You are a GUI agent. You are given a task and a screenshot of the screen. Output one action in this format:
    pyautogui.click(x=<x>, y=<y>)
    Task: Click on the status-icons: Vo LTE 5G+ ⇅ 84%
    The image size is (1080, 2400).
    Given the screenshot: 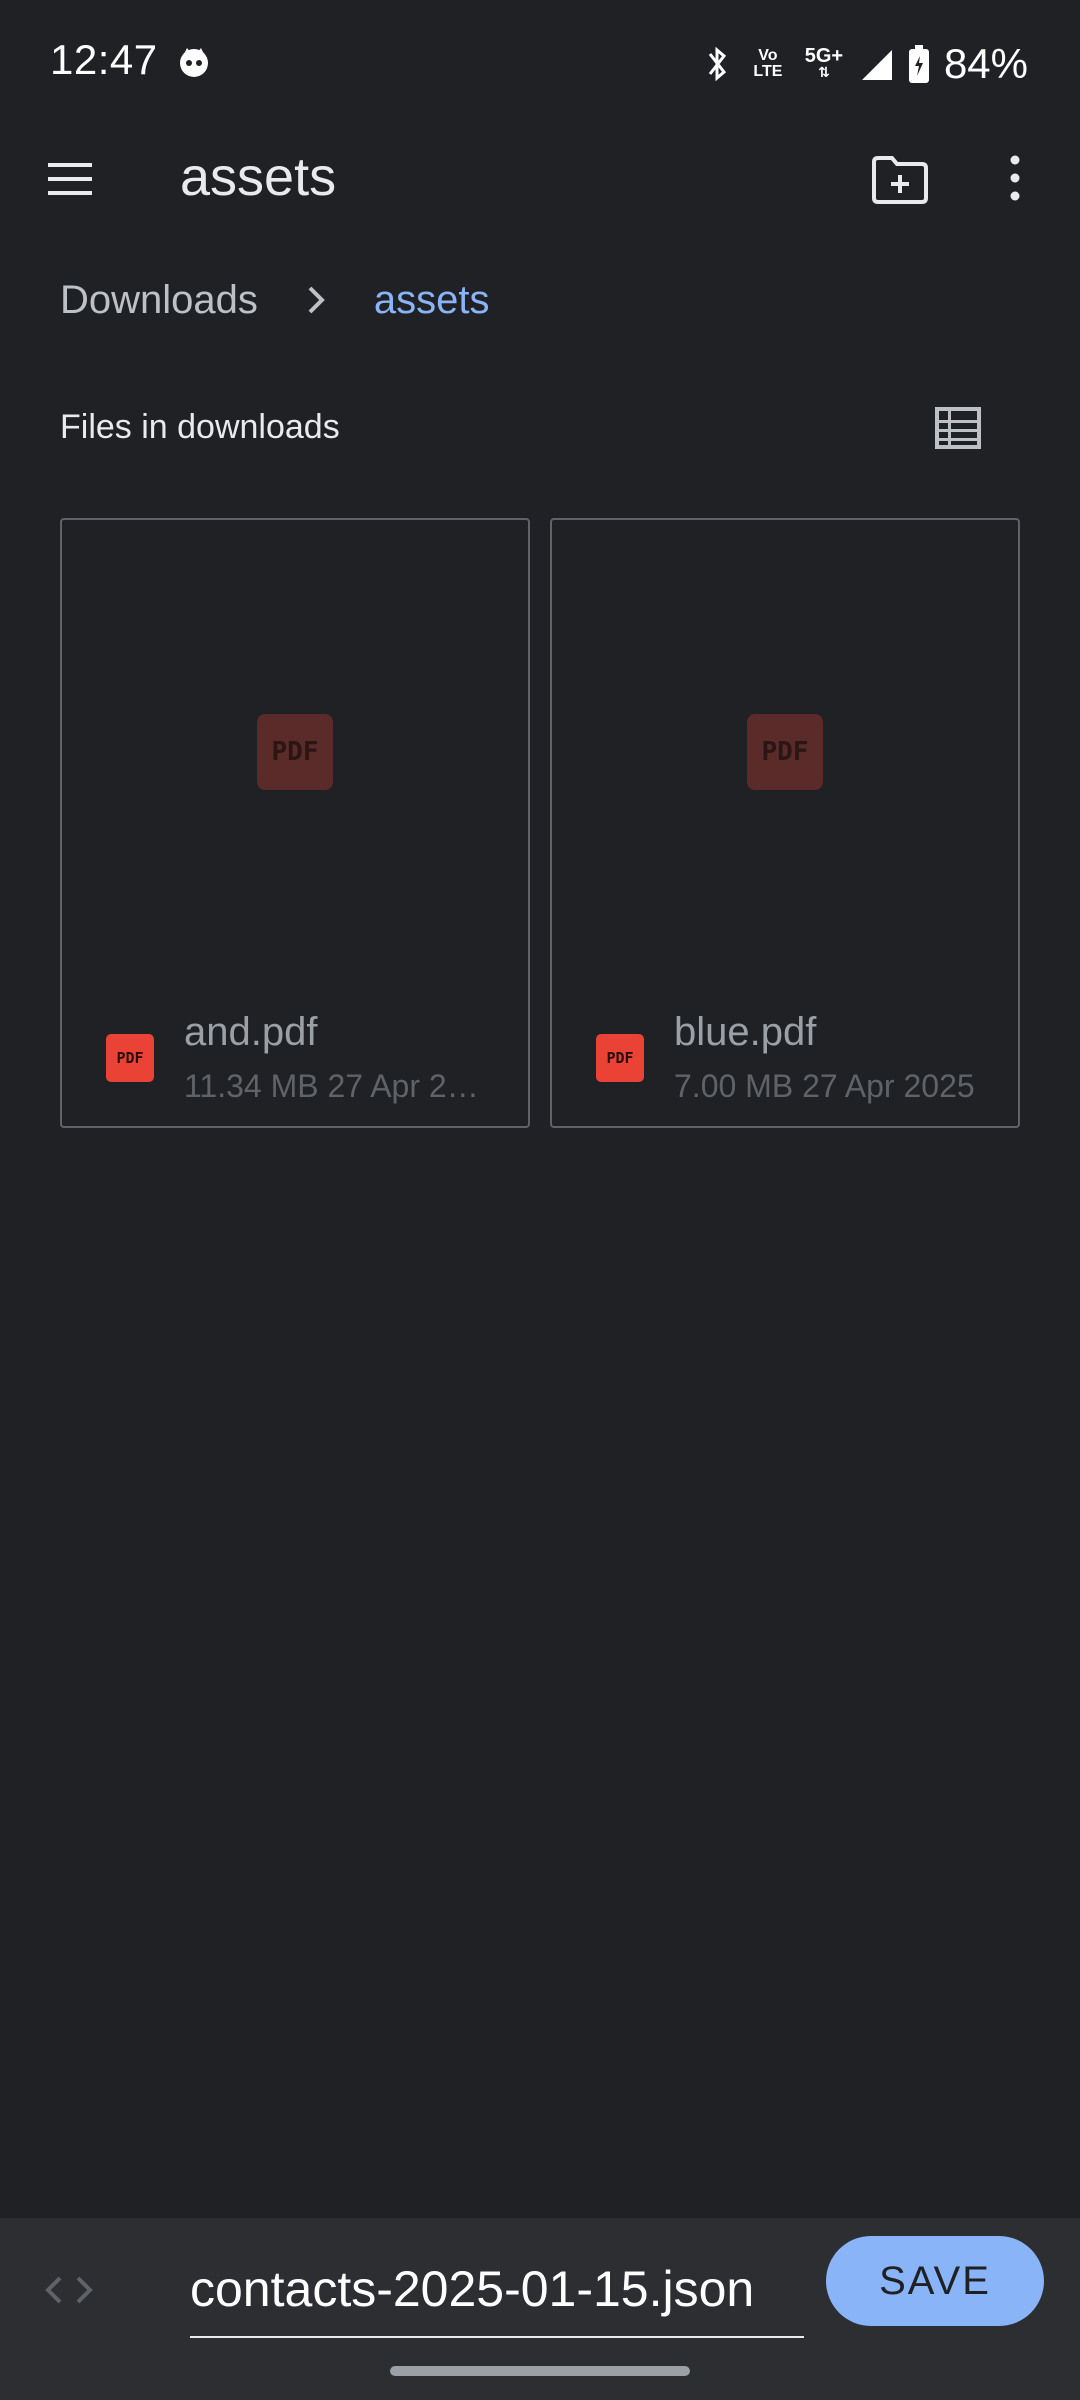 What is the action you would take?
    pyautogui.click(x=864, y=64)
    